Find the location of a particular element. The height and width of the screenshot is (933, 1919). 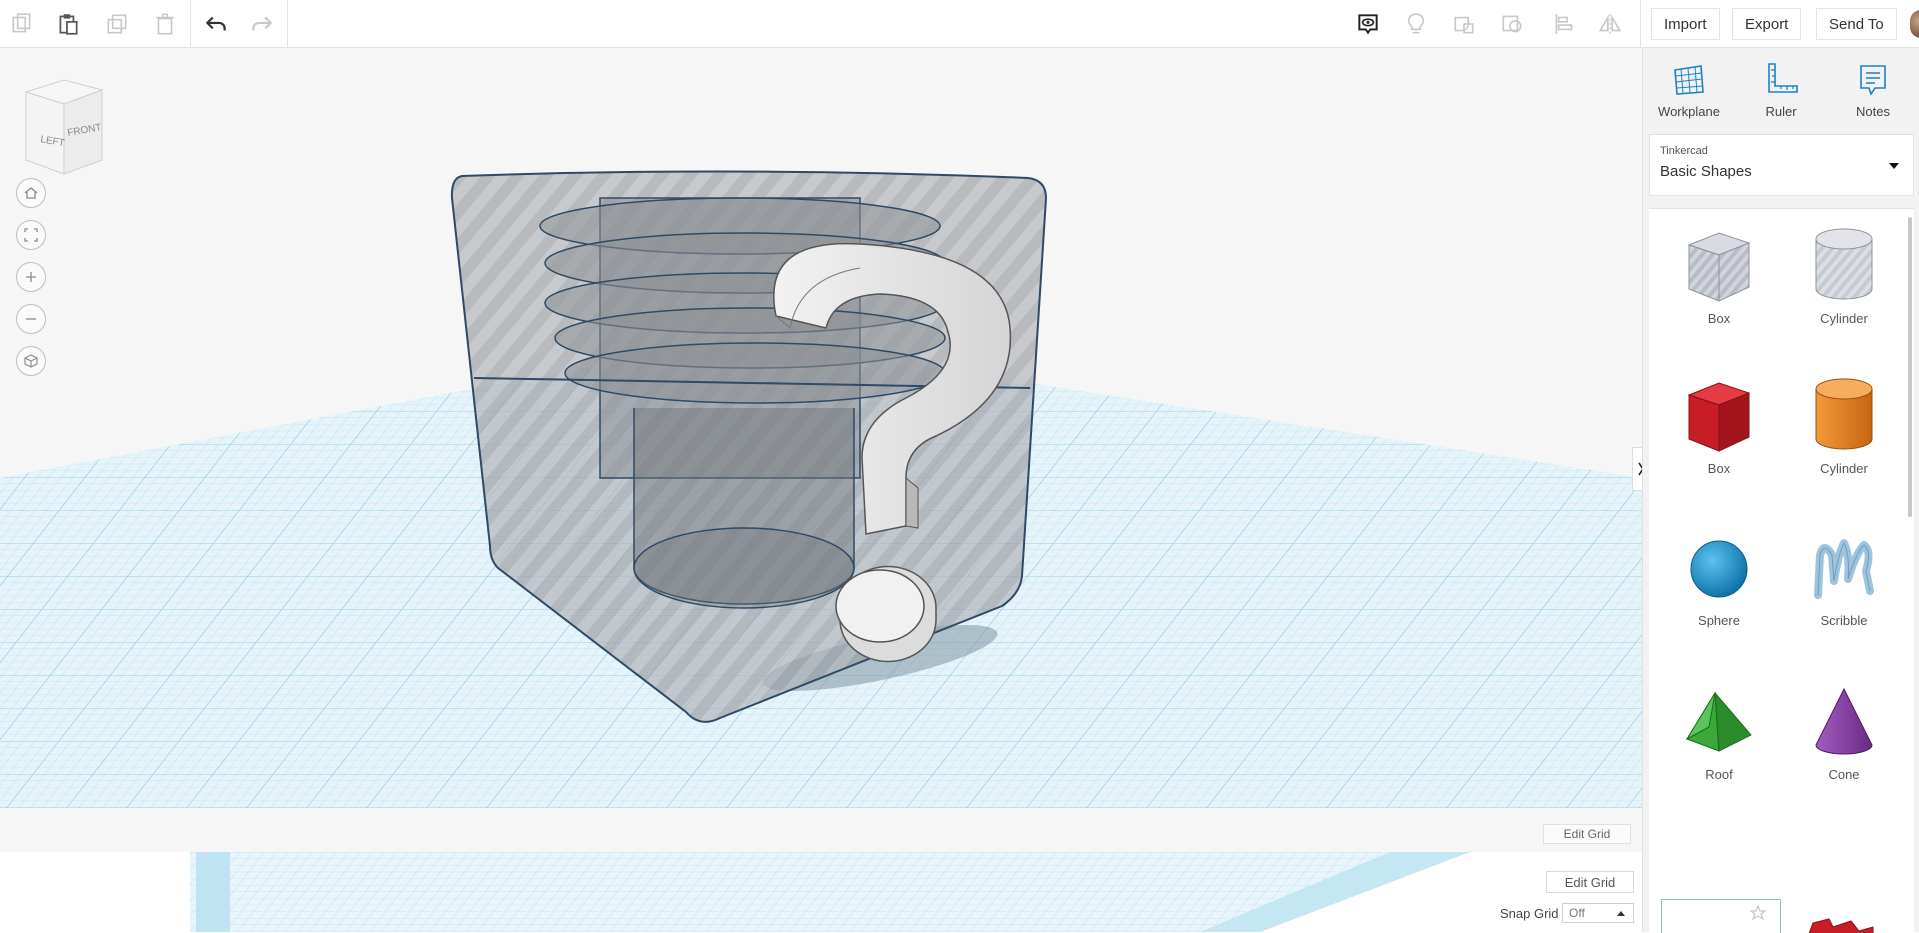

snap-grid-select: Off is located at coordinates (1598, 913).